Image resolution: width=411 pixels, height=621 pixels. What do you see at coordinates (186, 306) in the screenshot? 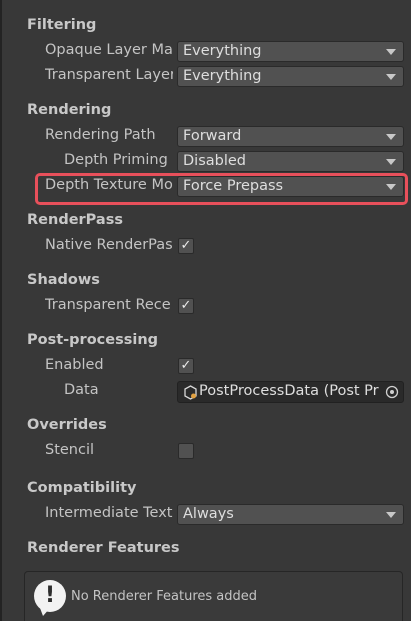
I see `transparent-receive-shadows-checkbox: ✓` at bounding box center [186, 306].